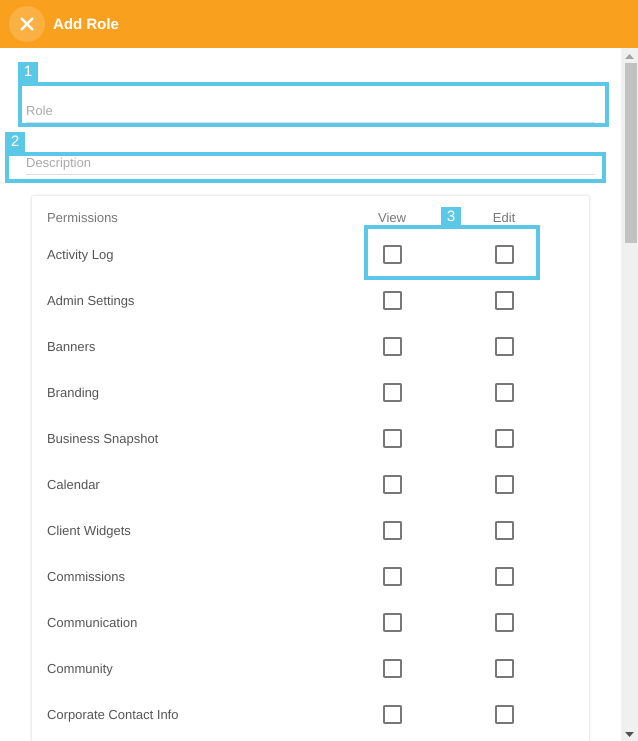 This screenshot has width=638, height=741. What do you see at coordinates (86, 576) in the screenshot?
I see `permission-name: Commissions` at bounding box center [86, 576].